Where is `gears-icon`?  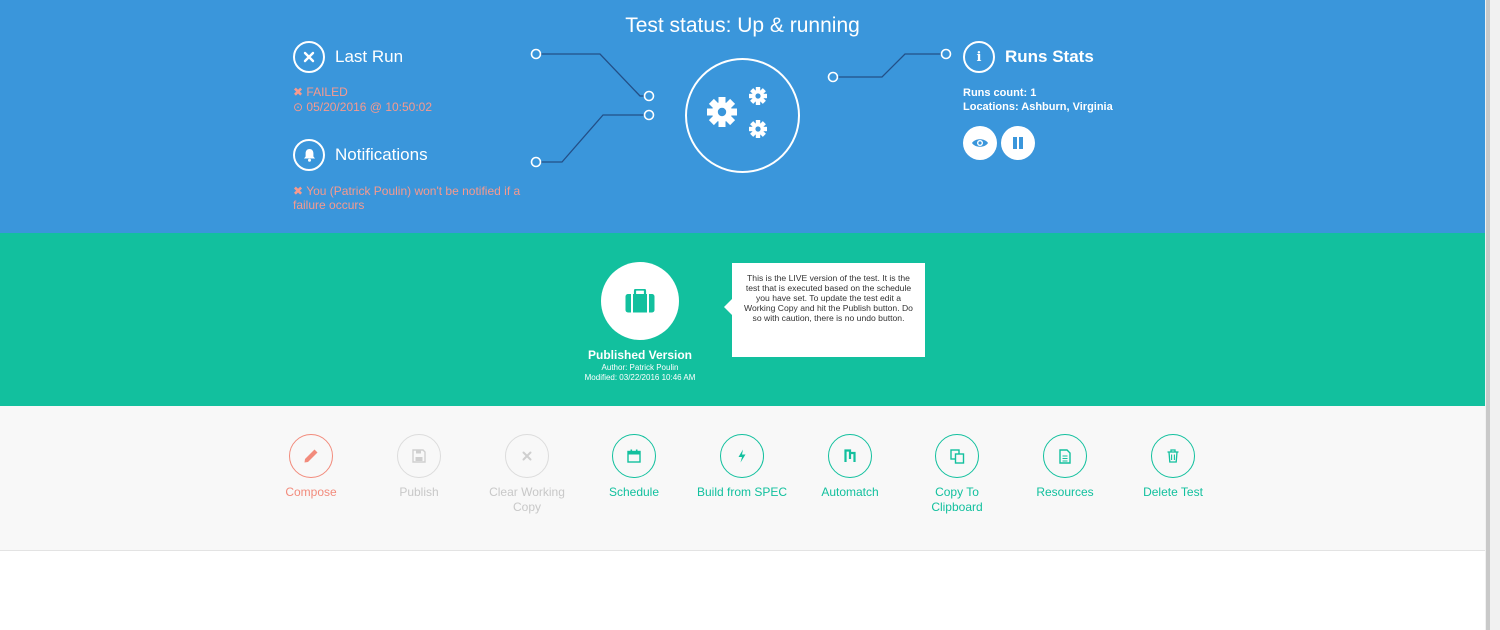 gears-icon is located at coordinates (742, 115).